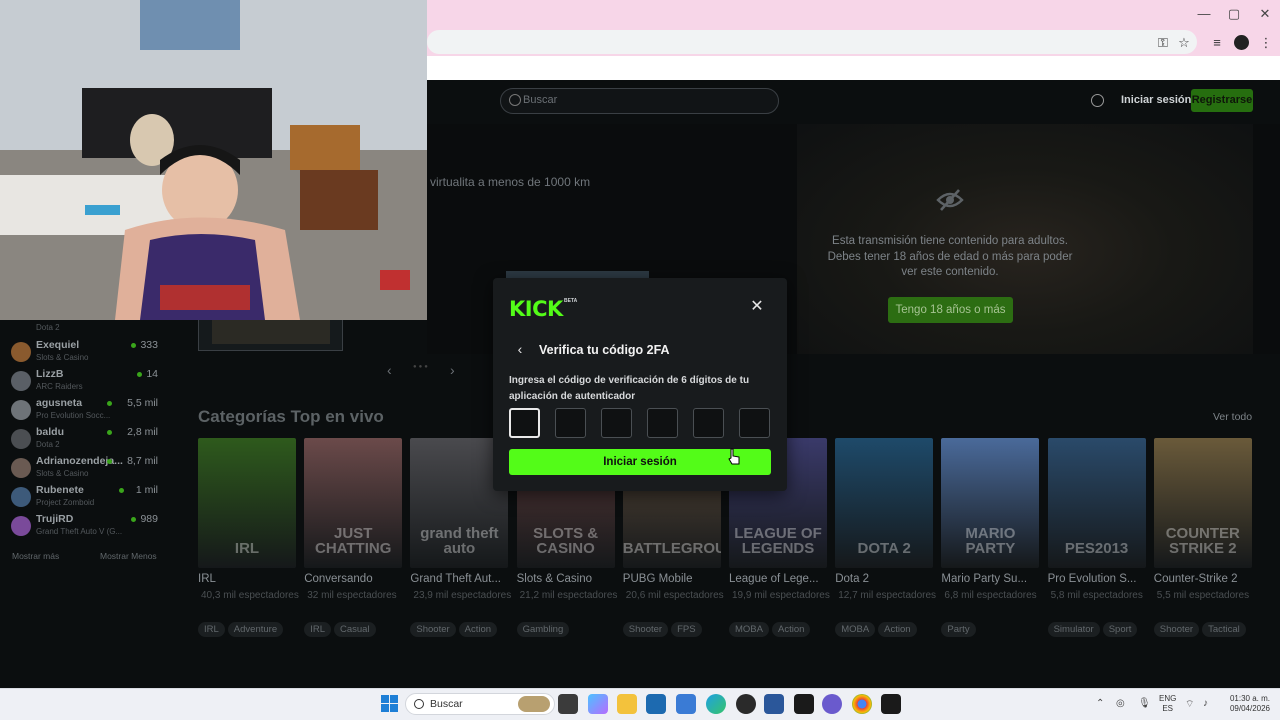 Image resolution: width=1280 pixels, height=720 pixels. Describe the element at coordinates (1120, 629) in the screenshot. I see `category-tag: Sport` at that location.